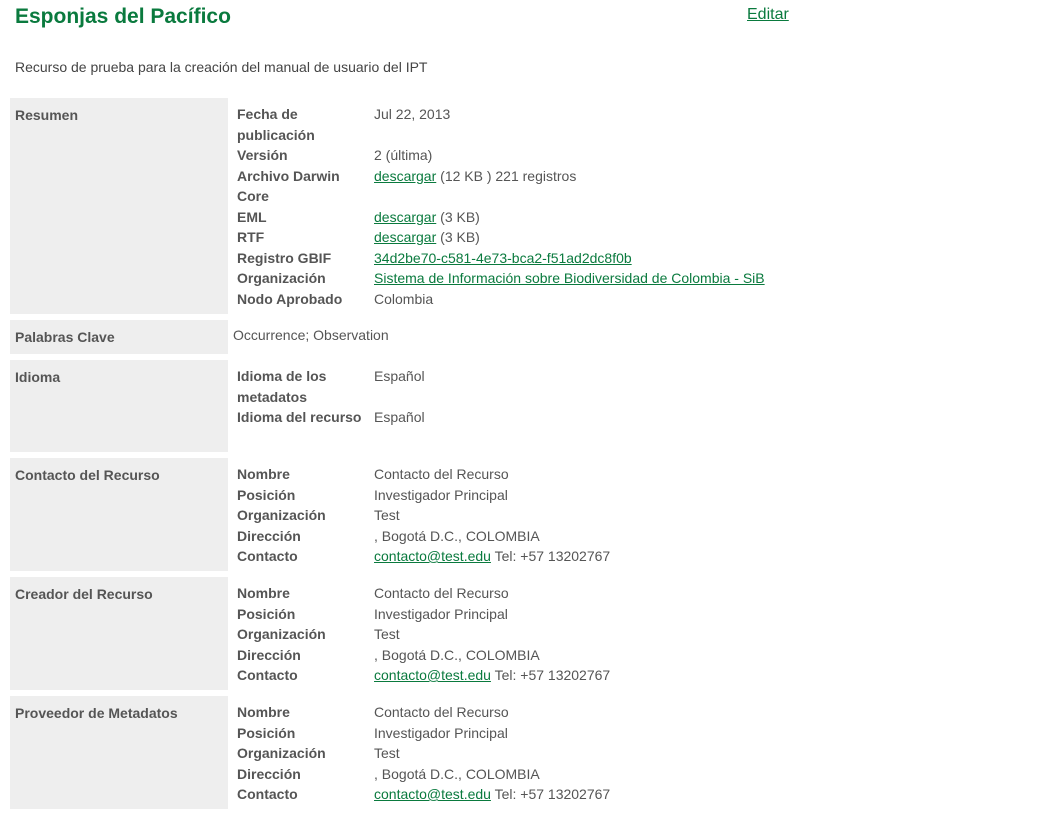 The image size is (1044, 815). What do you see at coordinates (768, 15) in the screenshot?
I see `edit-link: Editar` at bounding box center [768, 15].